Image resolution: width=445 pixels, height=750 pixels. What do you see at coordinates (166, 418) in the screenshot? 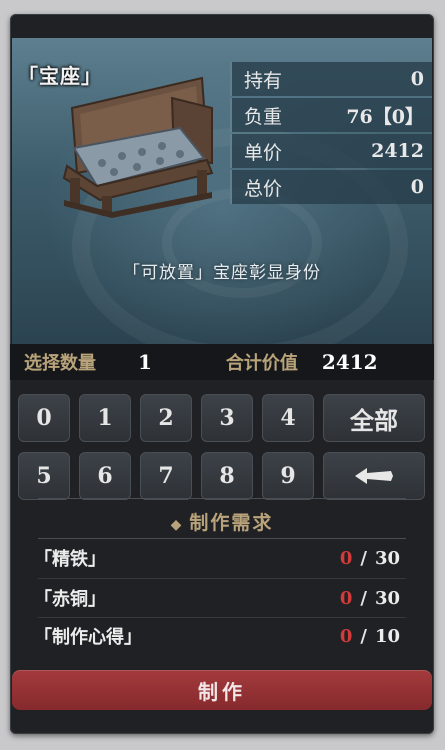
I see `key-2: 2` at bounding box center [166, 418].